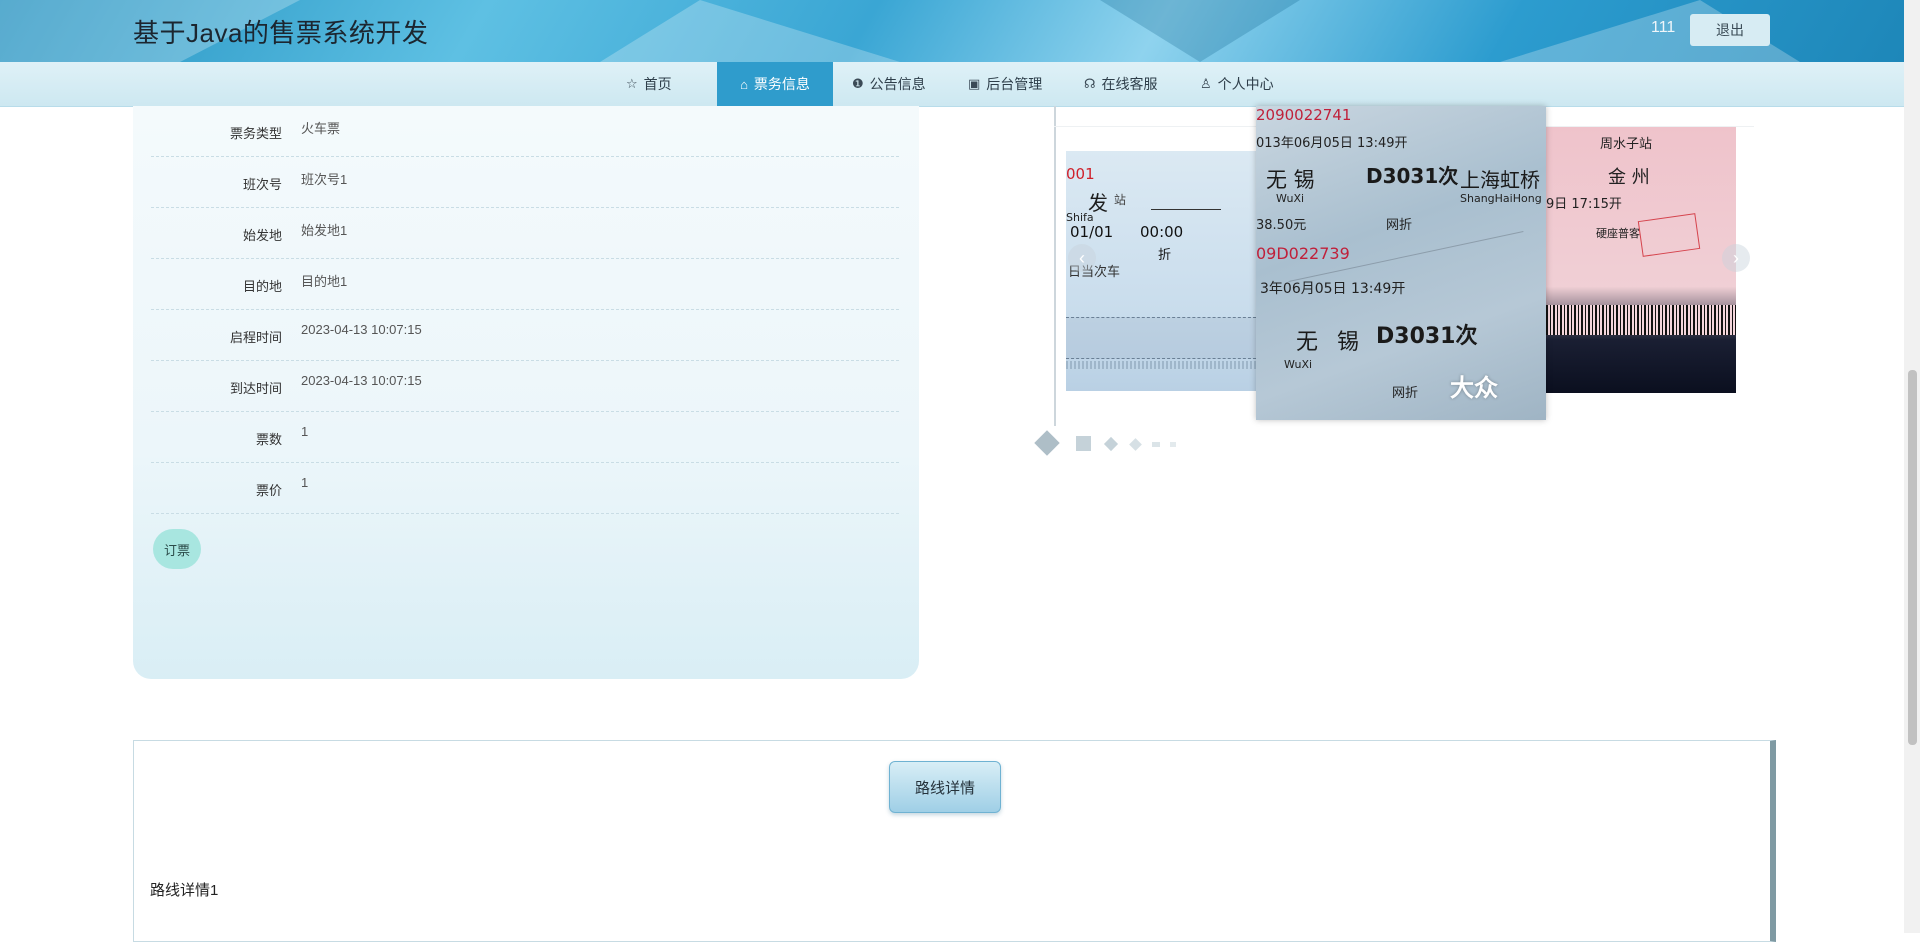 The height and width of the screenshot is (942, 1920). I want to click on ticket-train-bottom: D3031次, so click(1427, 336).